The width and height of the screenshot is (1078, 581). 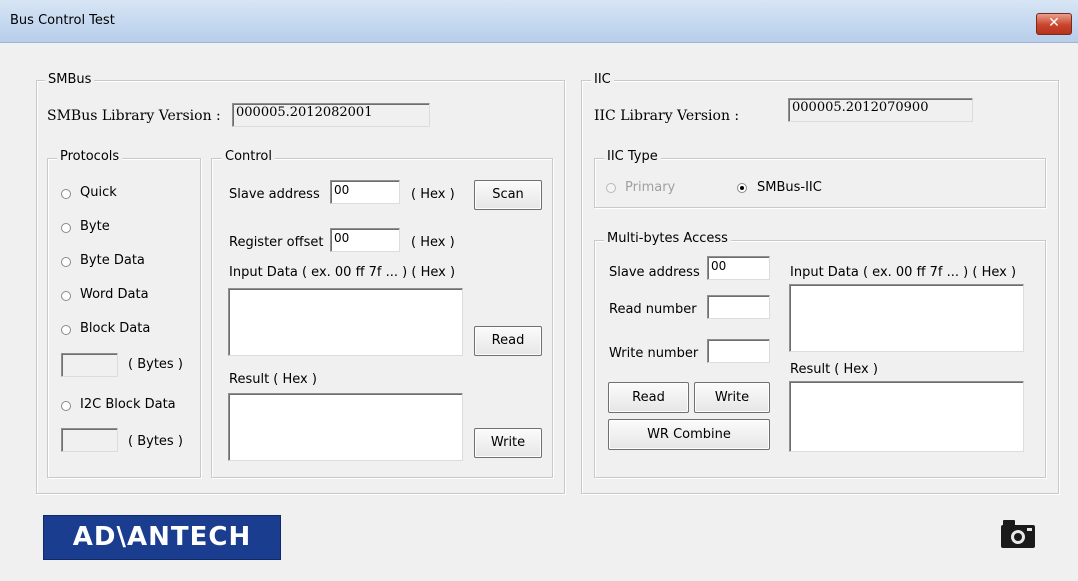 What do you see at coordinates (66, 296) in the screenshot?
I see `radio-word-data` at bounding box center [66, 296].